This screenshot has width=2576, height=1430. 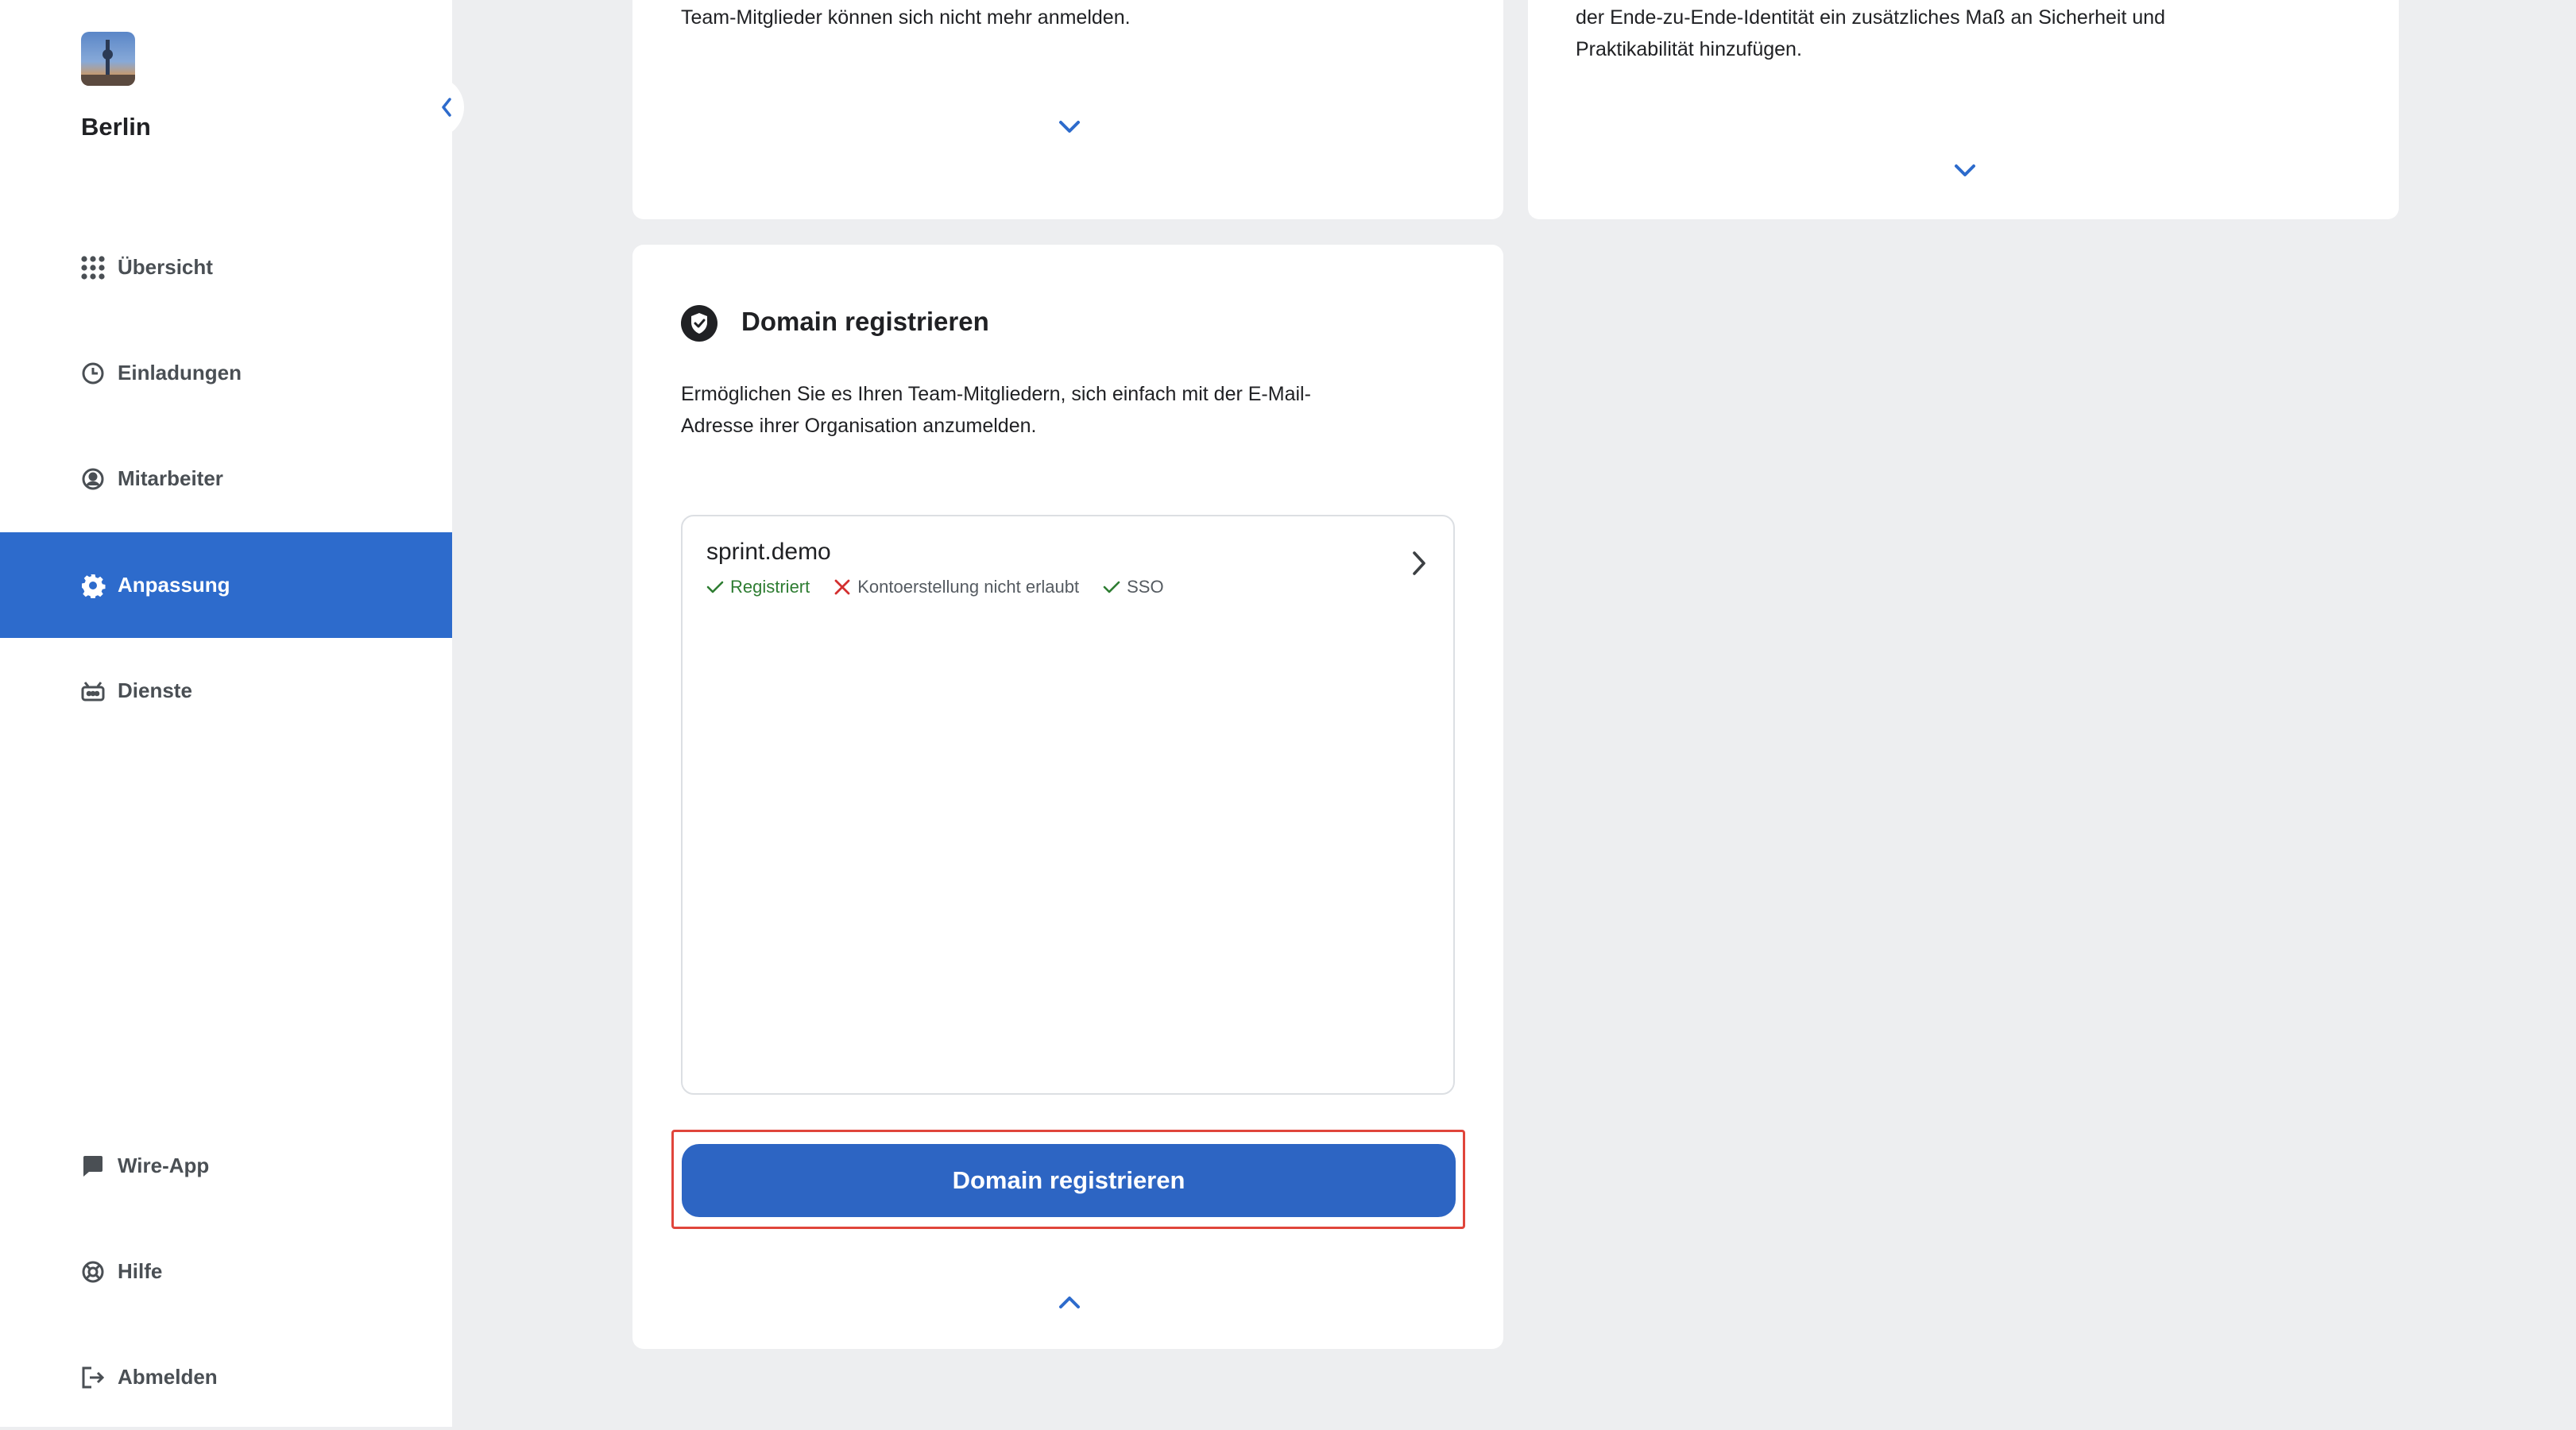 I want to click on close-icon, so click(x=842, y=587).